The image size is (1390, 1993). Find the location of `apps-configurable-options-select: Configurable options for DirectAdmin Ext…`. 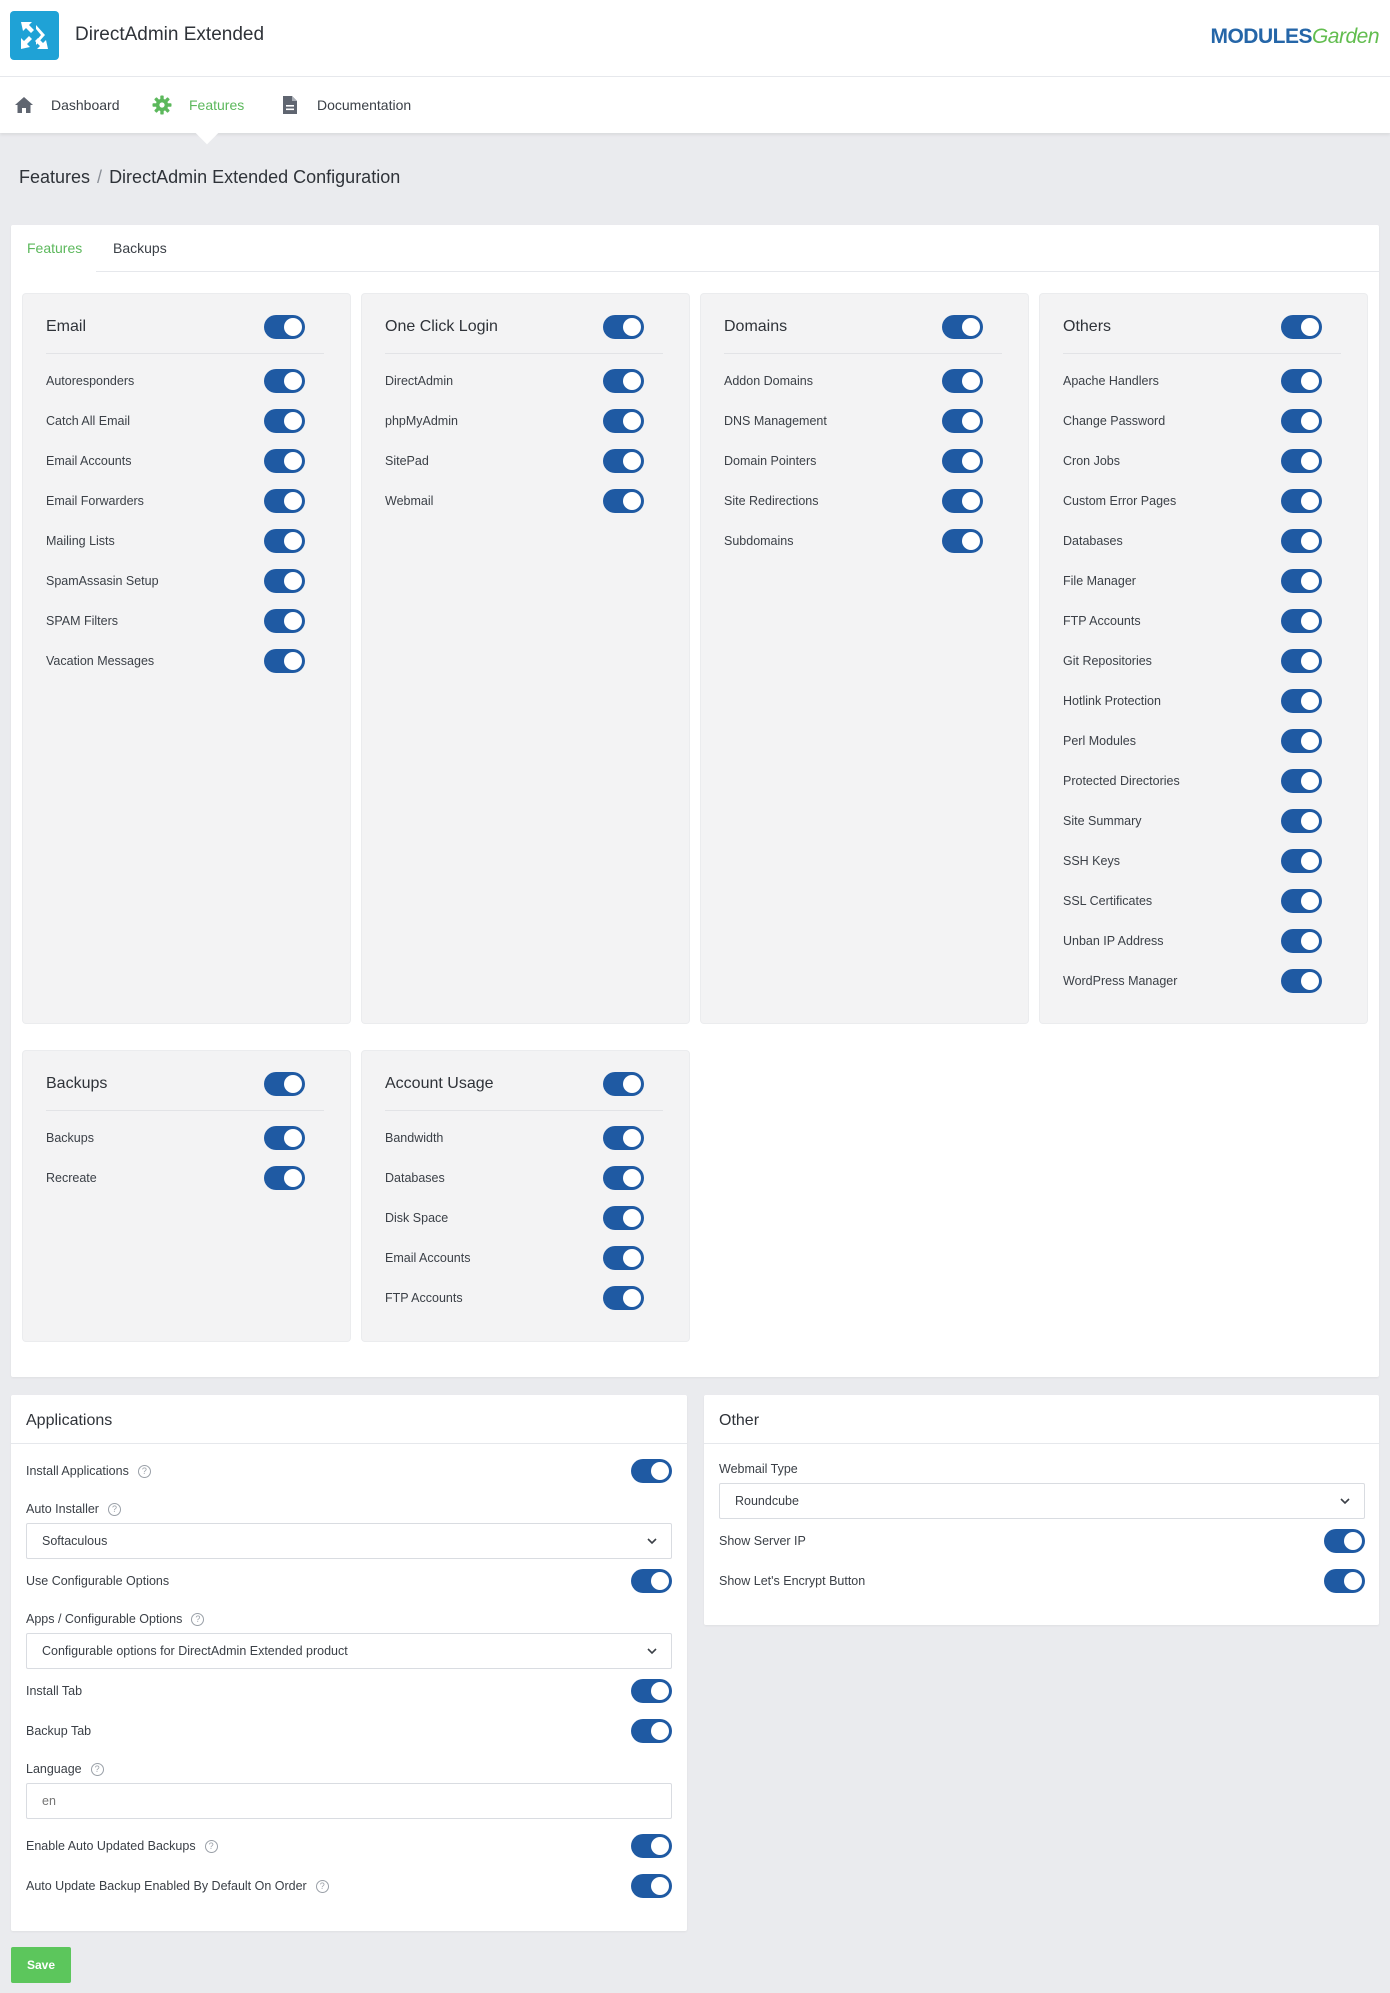

apps-configurable-options-select: Configurable options for DirectAdmin Ext… is located at coordinates (349, 1651).